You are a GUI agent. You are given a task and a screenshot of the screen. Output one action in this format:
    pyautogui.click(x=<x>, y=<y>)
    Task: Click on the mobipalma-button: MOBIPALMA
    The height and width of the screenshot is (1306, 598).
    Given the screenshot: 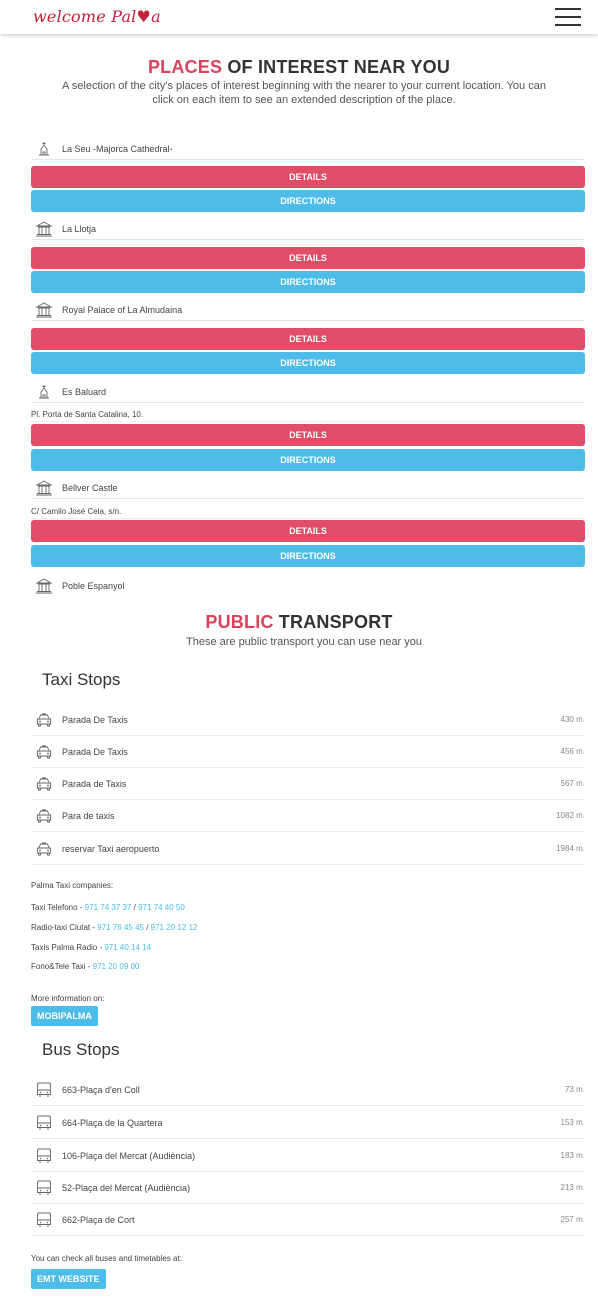 What is the action you would take?
    pyautogui.click(x=64, y=1016)
    